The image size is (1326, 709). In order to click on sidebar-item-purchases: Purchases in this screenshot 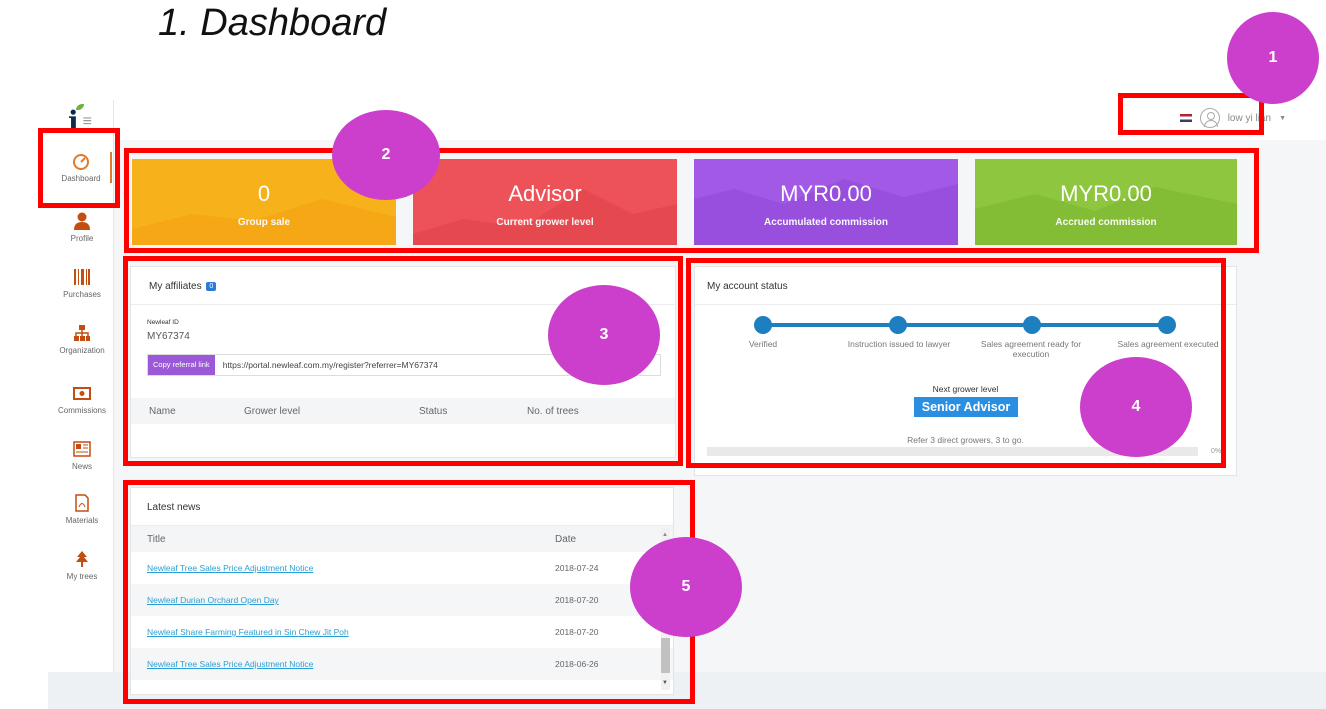, I will do `click(82, 283)`.